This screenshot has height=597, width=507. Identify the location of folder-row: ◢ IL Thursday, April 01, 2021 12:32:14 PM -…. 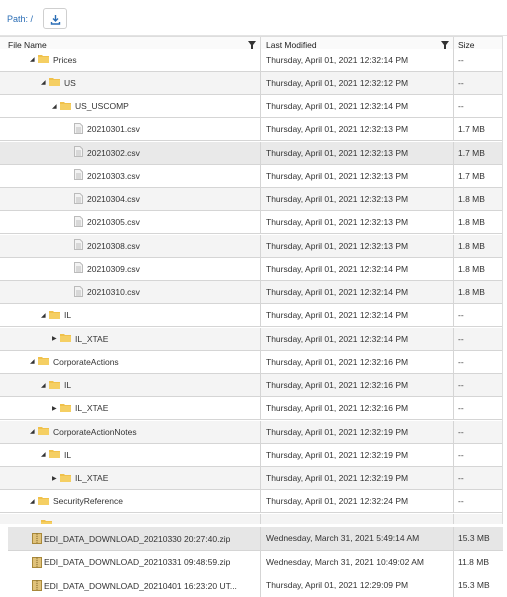
(251, 316).